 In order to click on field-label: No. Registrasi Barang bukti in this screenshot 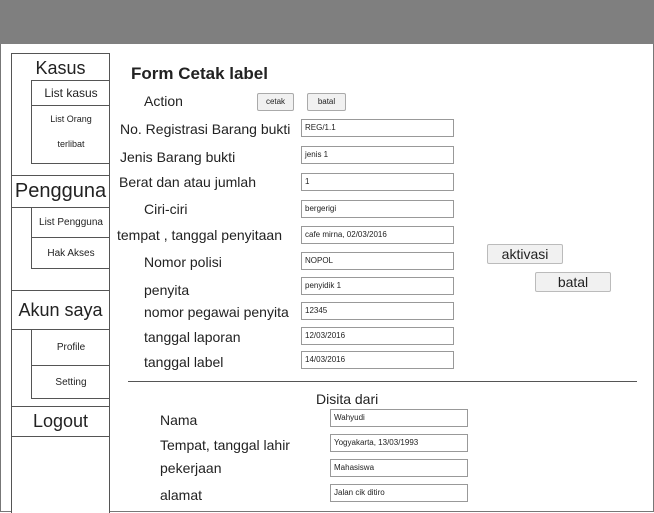, I will do `click(205, 129)`.